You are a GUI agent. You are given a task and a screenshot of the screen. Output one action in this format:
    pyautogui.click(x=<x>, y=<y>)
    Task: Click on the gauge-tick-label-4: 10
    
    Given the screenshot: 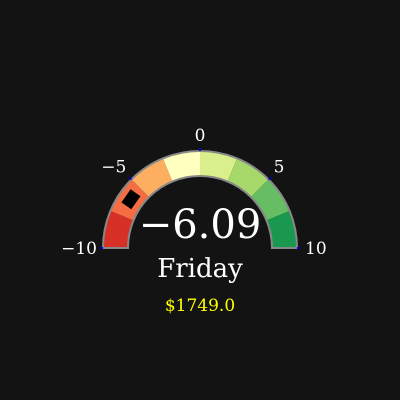 What is the action you would take?
    pyautogui.click(x=316, y=249)
    